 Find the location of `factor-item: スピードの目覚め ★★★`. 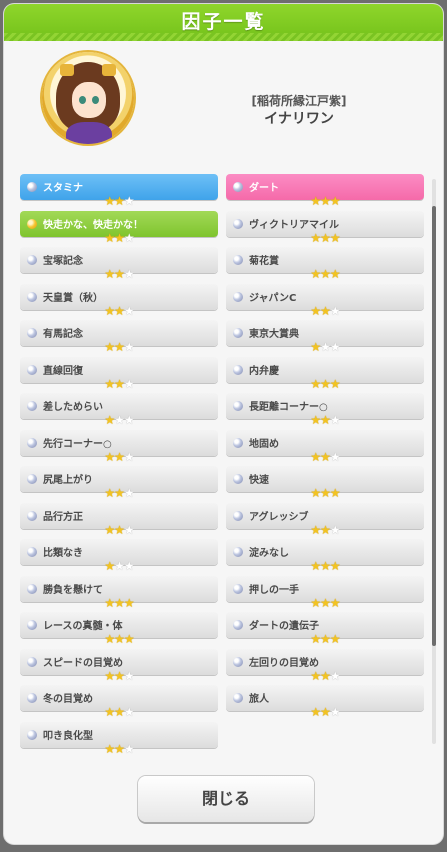

factor-item: スピードの目覚め ★★★ is located at coordinates (119, 665).